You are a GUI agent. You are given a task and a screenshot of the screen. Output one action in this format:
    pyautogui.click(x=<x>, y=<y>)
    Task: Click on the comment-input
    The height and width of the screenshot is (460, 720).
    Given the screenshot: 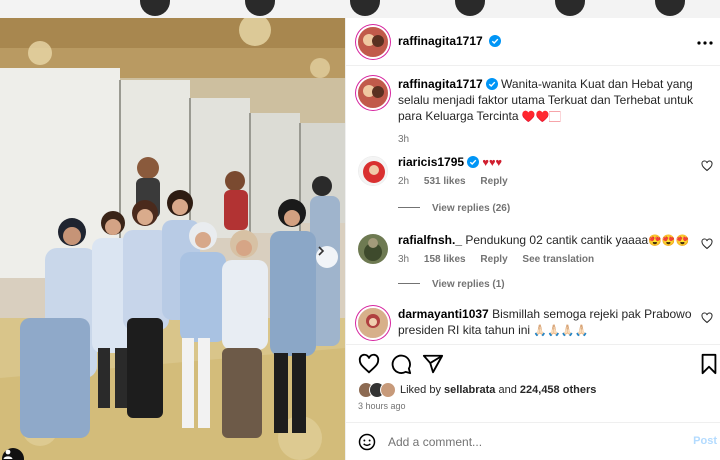 What is the action you would take?
    pyautogui.click(x=533, y=442)
    